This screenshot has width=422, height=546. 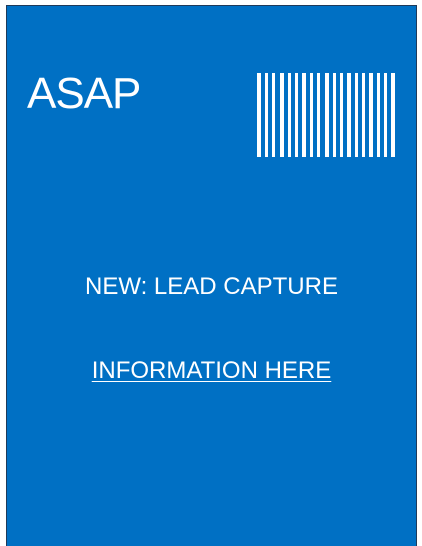 I want to click on brand-title: ASAP, so click(x=84, y=93).